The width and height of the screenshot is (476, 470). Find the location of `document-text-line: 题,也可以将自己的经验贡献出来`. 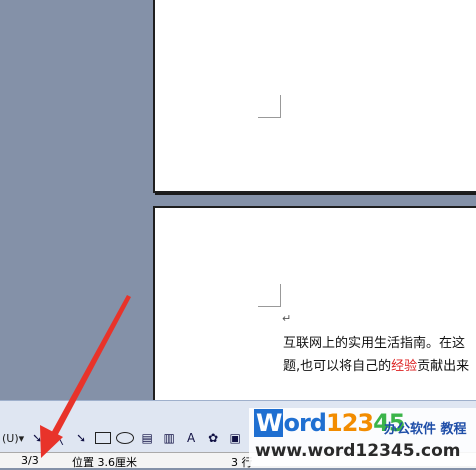

document-text-line: 题,也可以将自己的经验贡献出来 is located at coordinates (376, 364).